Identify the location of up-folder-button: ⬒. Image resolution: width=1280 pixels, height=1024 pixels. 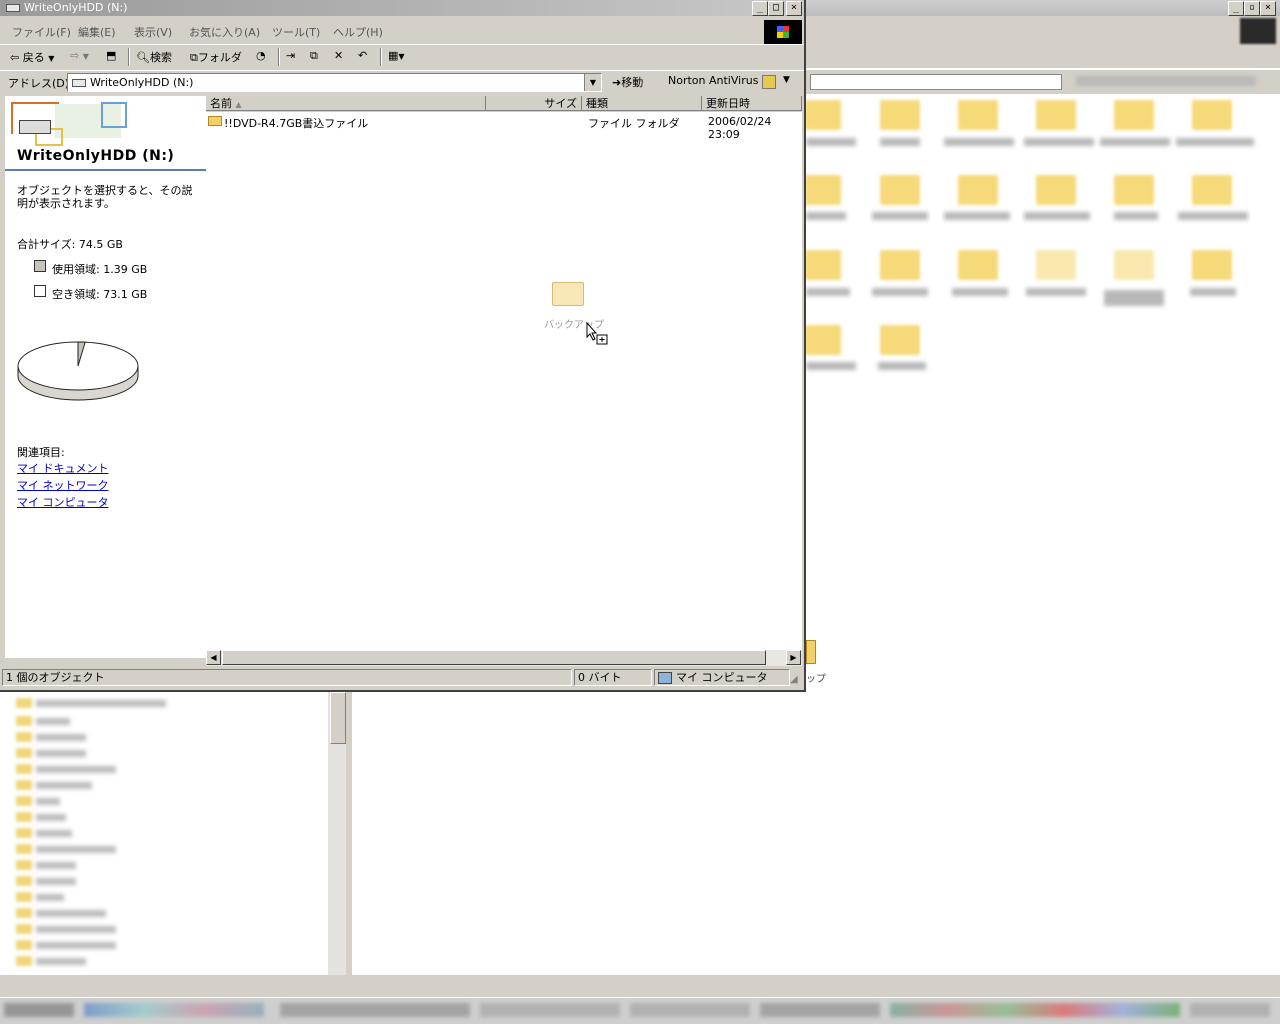
(111, 55).